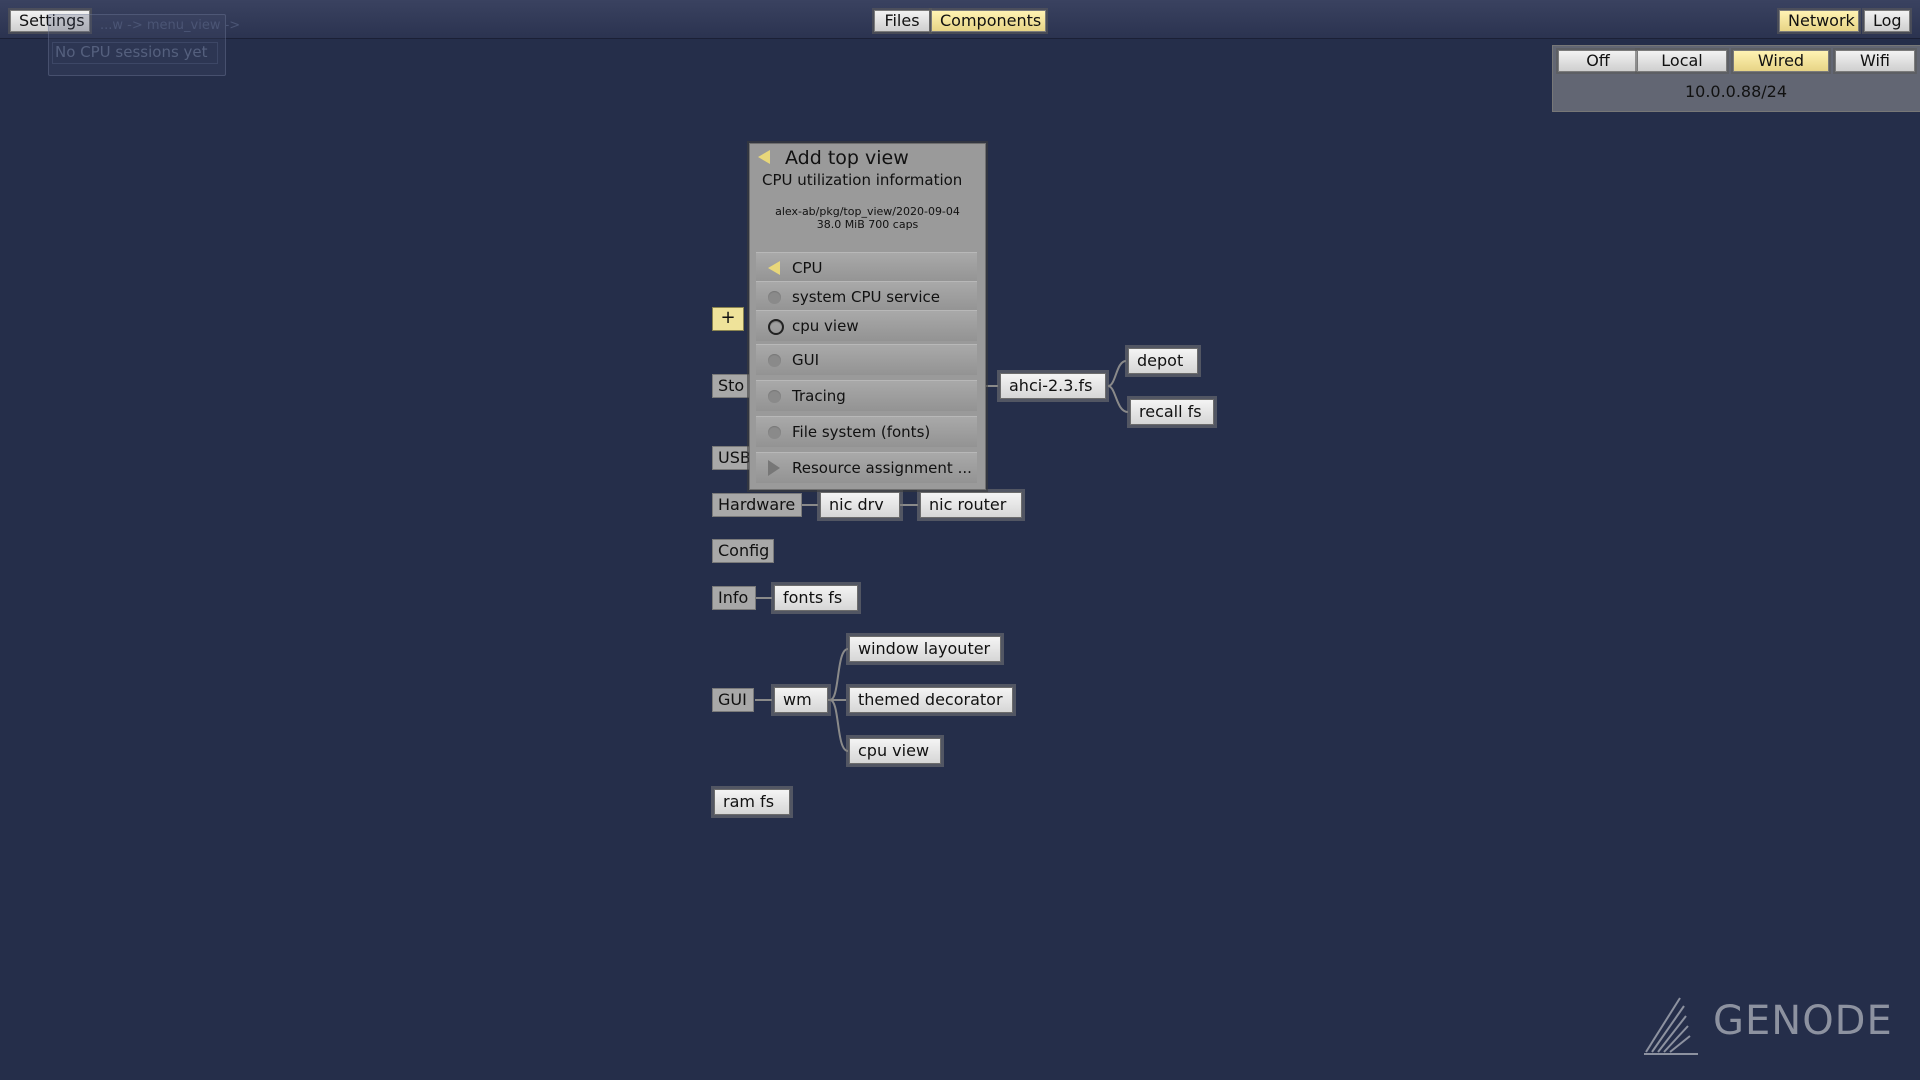 The width and height of the screenshot is (1920, 1080). What do you see at coordinates (743, 551) in the screenshot?
I see `category-config: Config` at bounding box center [743, 551].